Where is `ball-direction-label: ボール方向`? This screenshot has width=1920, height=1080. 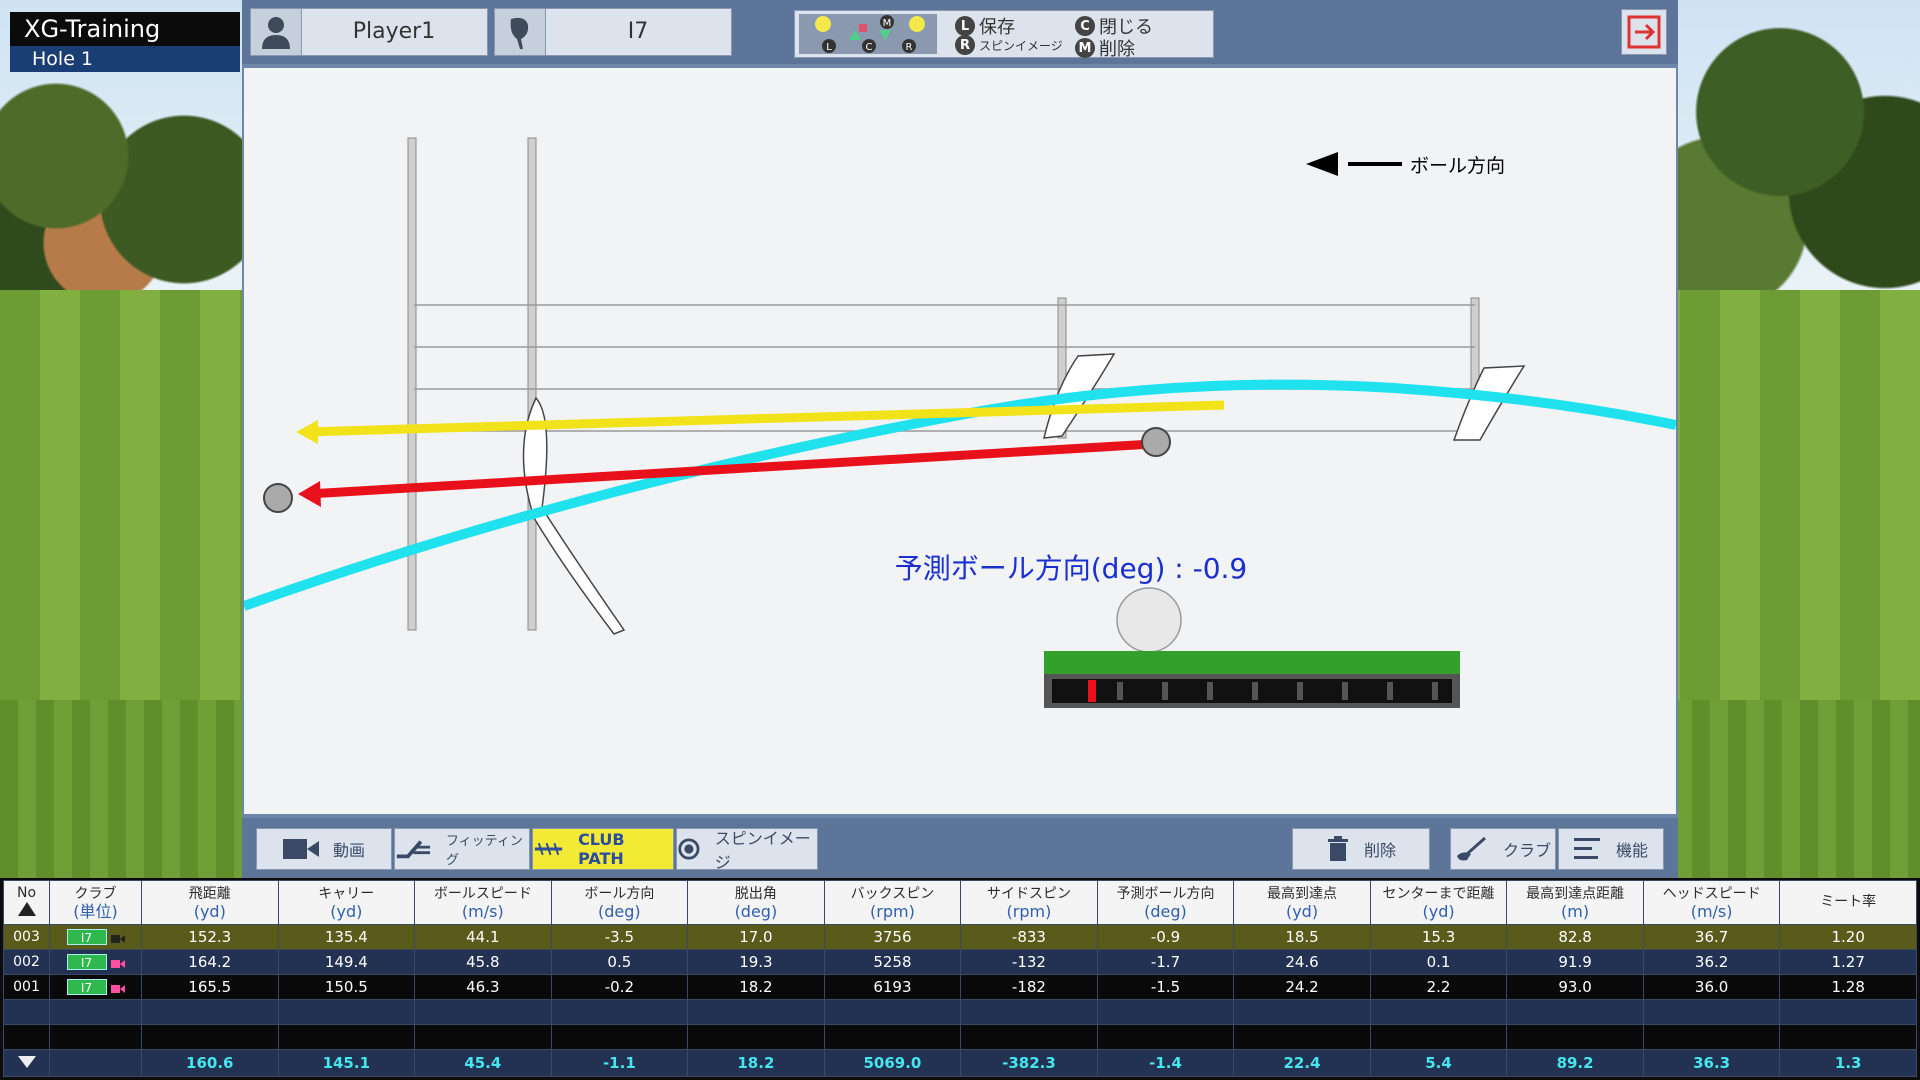
ball-direction-label: ボール方向 is located at coordinates (1457, 166).